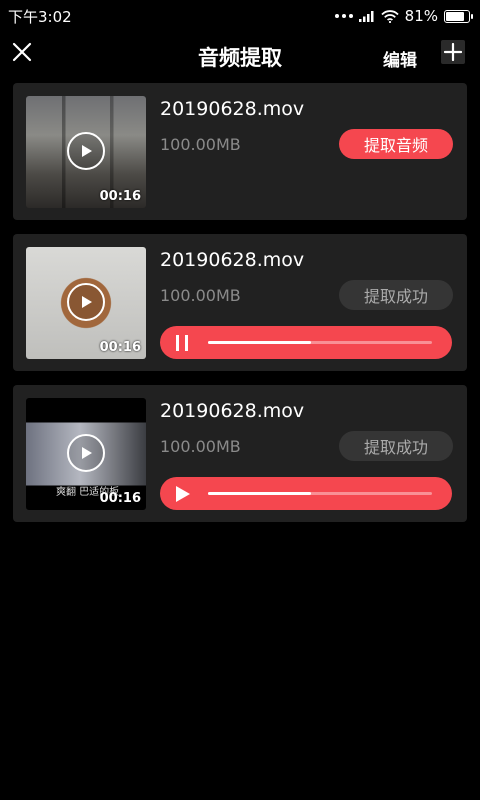 The height and width of the screenshot is (800, 480). I want to click on pause-button, so click(182, 343).